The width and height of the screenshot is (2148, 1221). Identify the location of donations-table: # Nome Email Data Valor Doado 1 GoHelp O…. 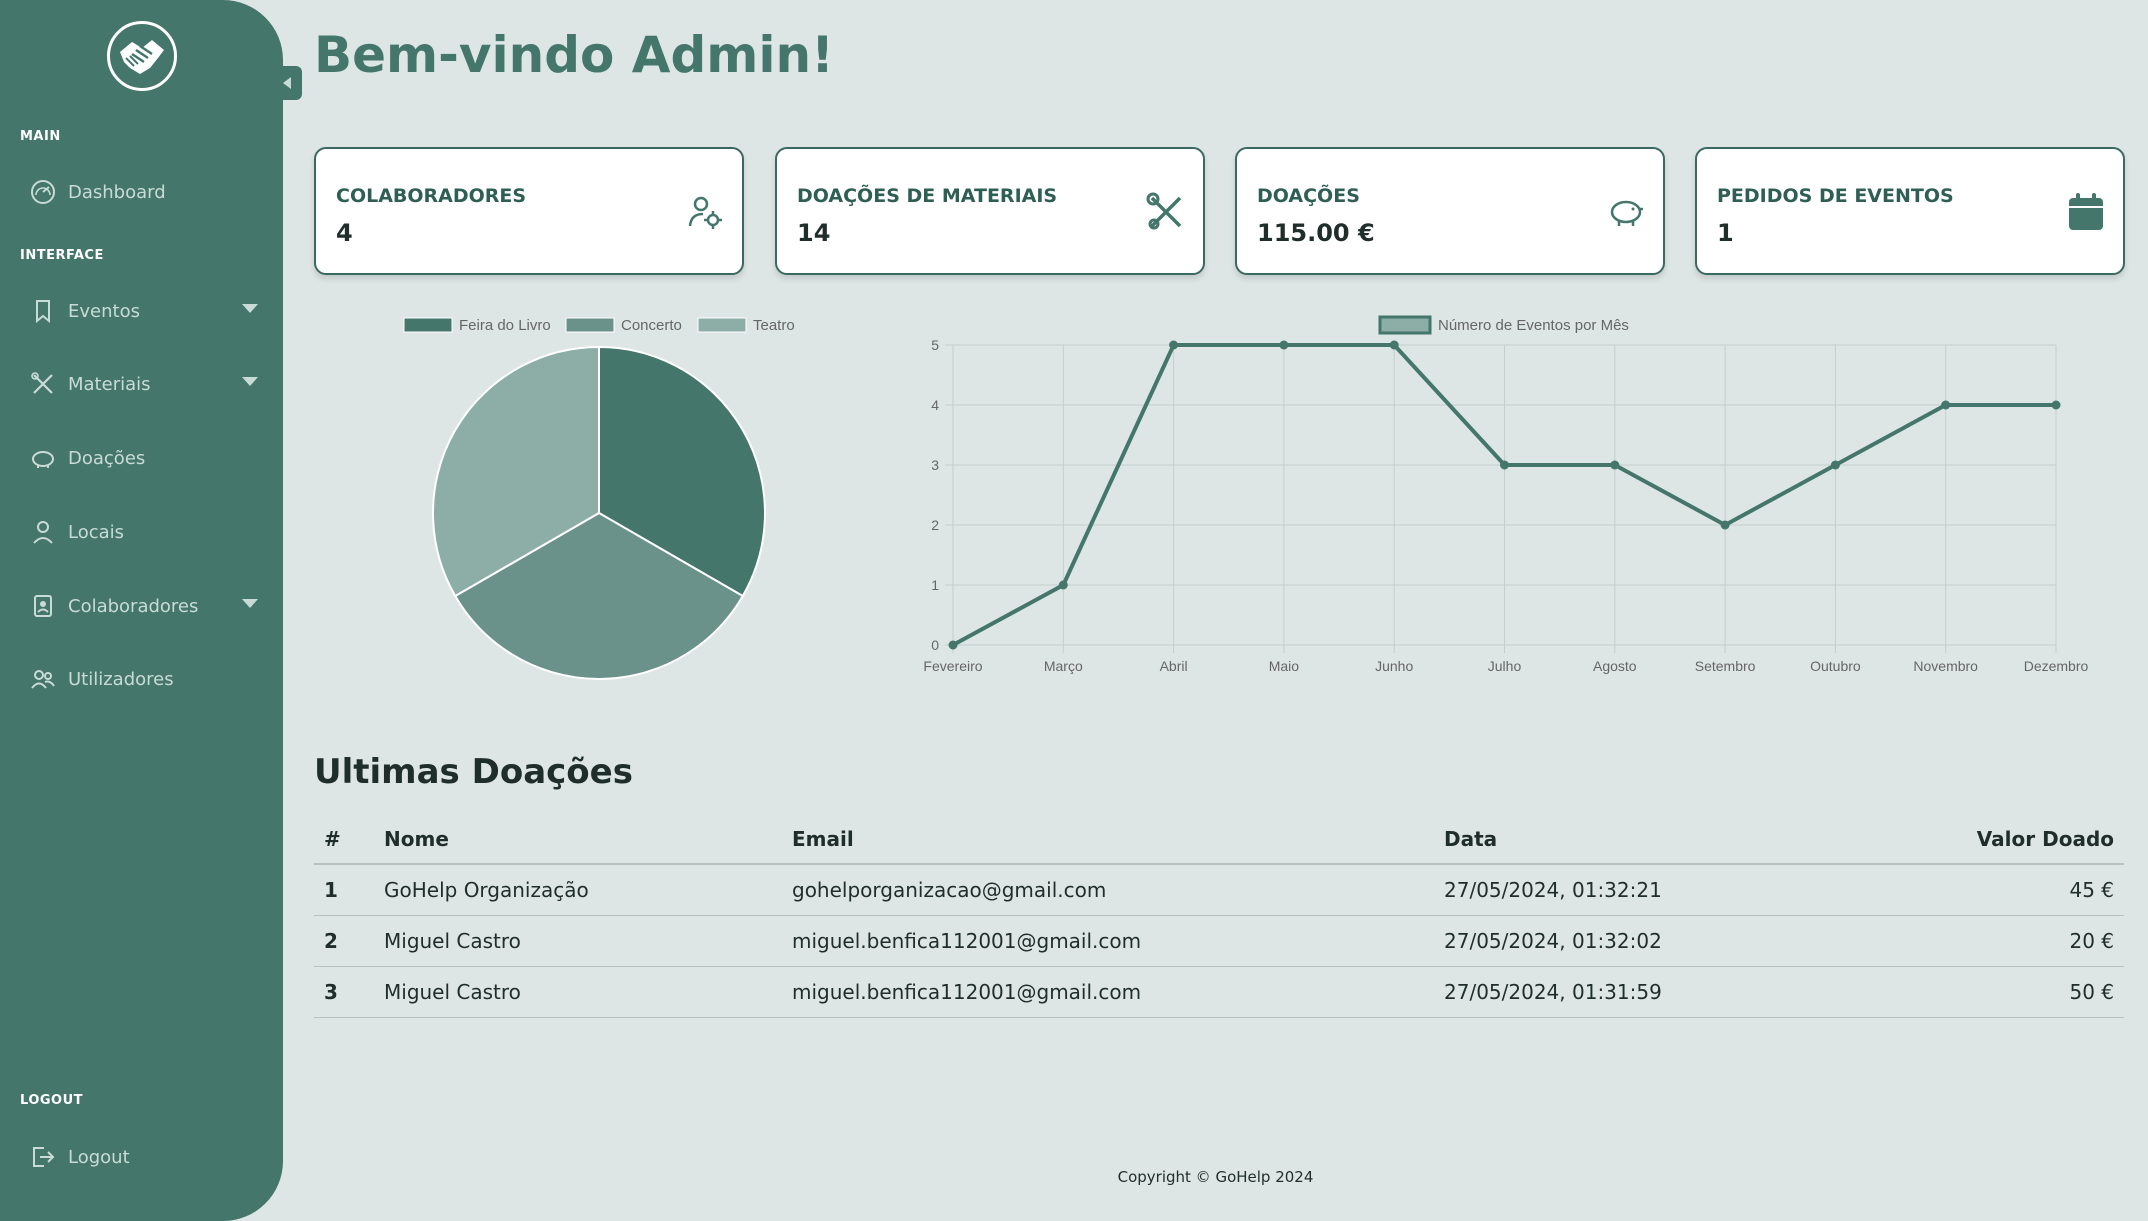
(1219, 916).